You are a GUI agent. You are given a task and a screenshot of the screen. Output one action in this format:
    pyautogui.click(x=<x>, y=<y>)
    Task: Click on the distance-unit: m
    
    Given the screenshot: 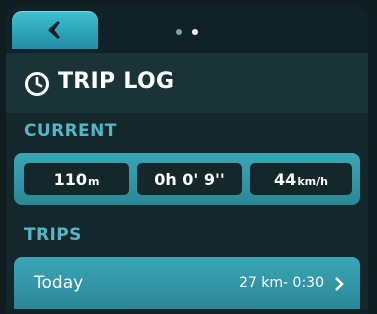 What is the action you would take?
    pyautogui.click(x=93, y=181)
    